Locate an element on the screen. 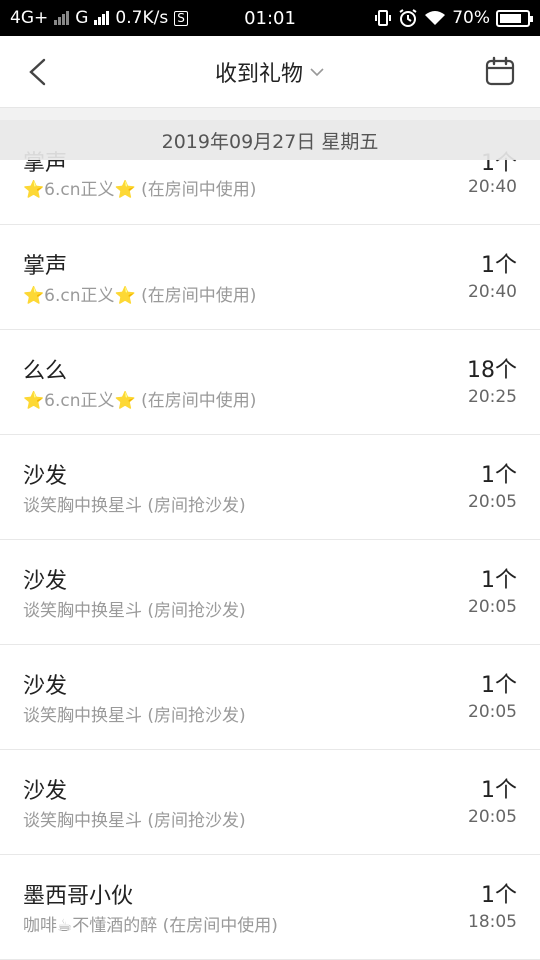 This screenshot has width=540, height=960. status-bar: 4G+ G 0.7K/s S 01:01 70% is located at coordinates (270, 18).